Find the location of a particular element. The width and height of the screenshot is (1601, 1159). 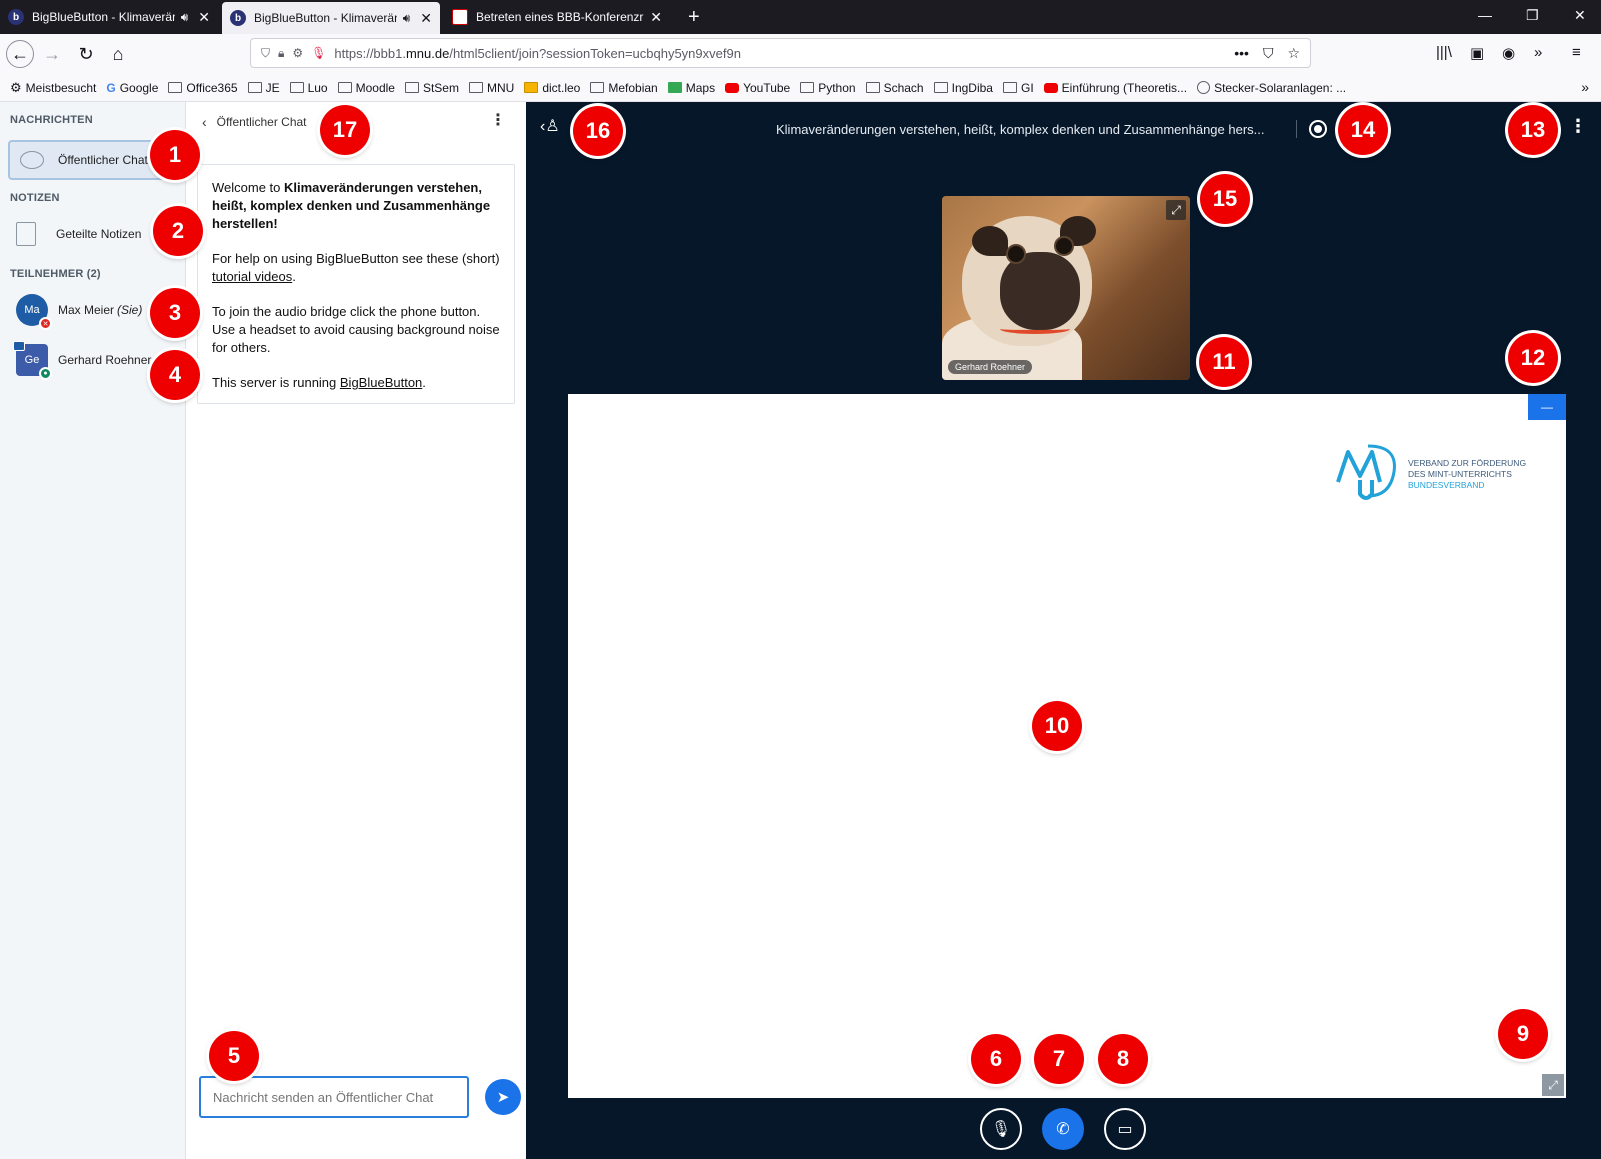

presentation-fullscreen-icon: ⤢ is located at coordinates (1553, 1085).